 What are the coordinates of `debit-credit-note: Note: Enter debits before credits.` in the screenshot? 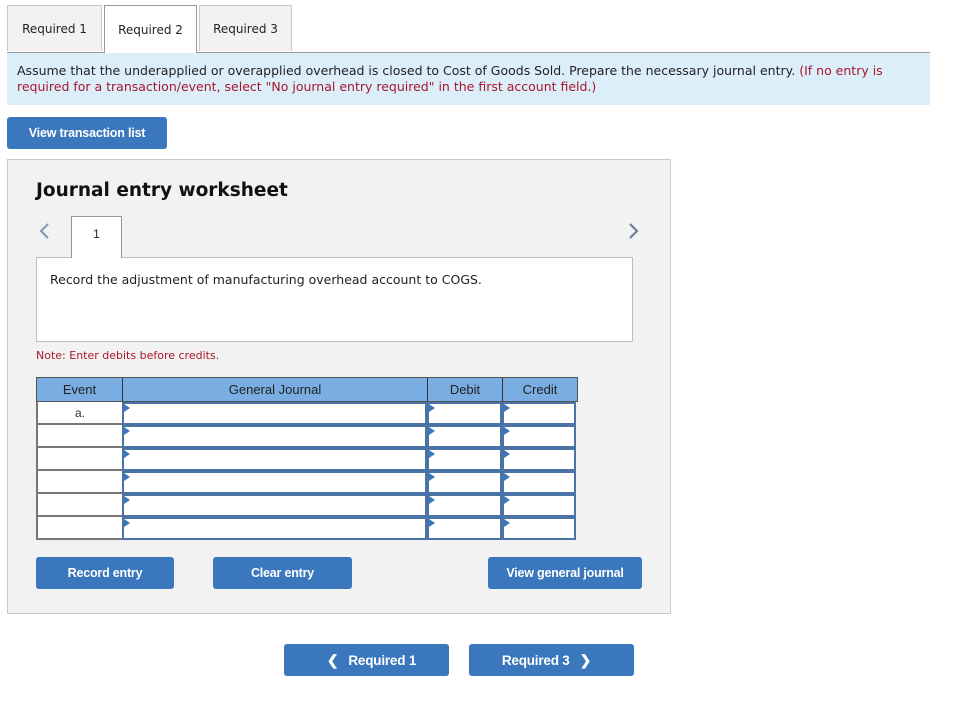 It's located at (128, 355).